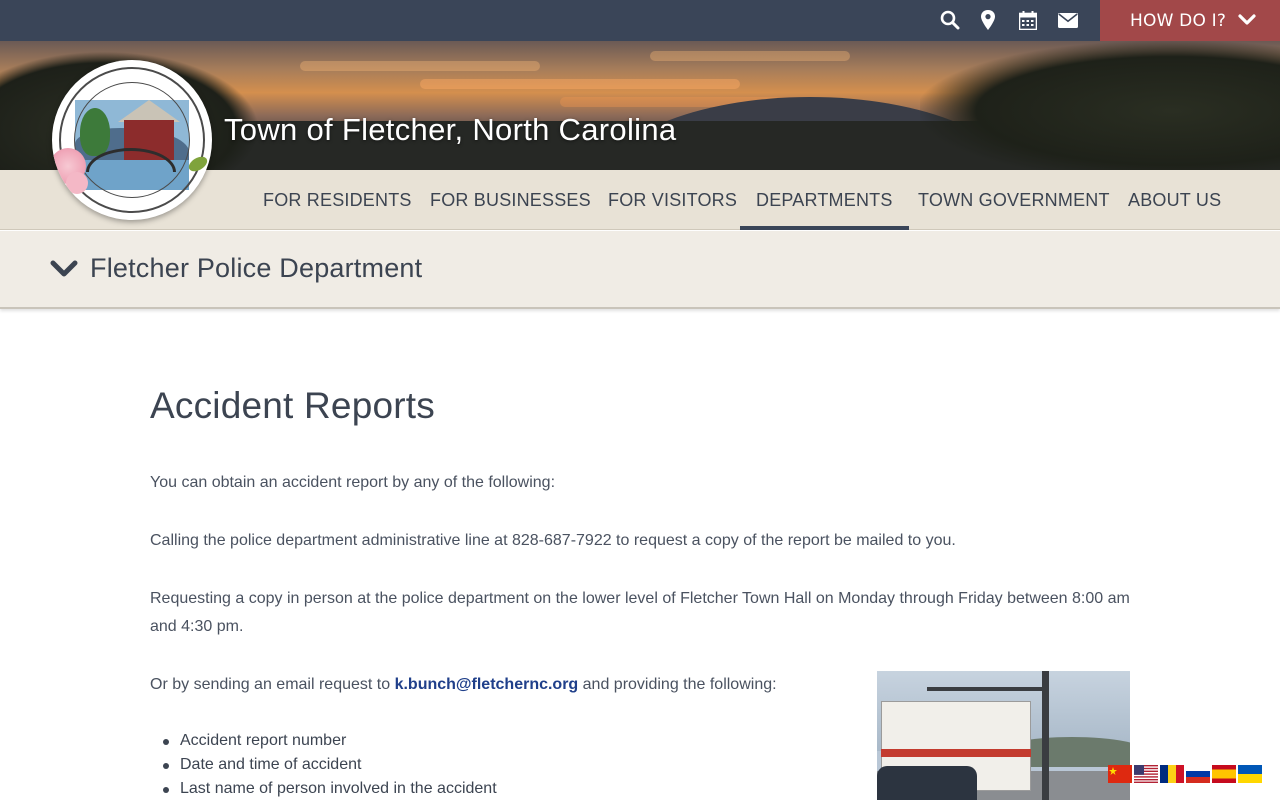  What do you see at coordinates (510, 200) in the screenshot?
I see `nav-item-for-businesses: FOR BUSINESSES` at bounding box center [510, 200].